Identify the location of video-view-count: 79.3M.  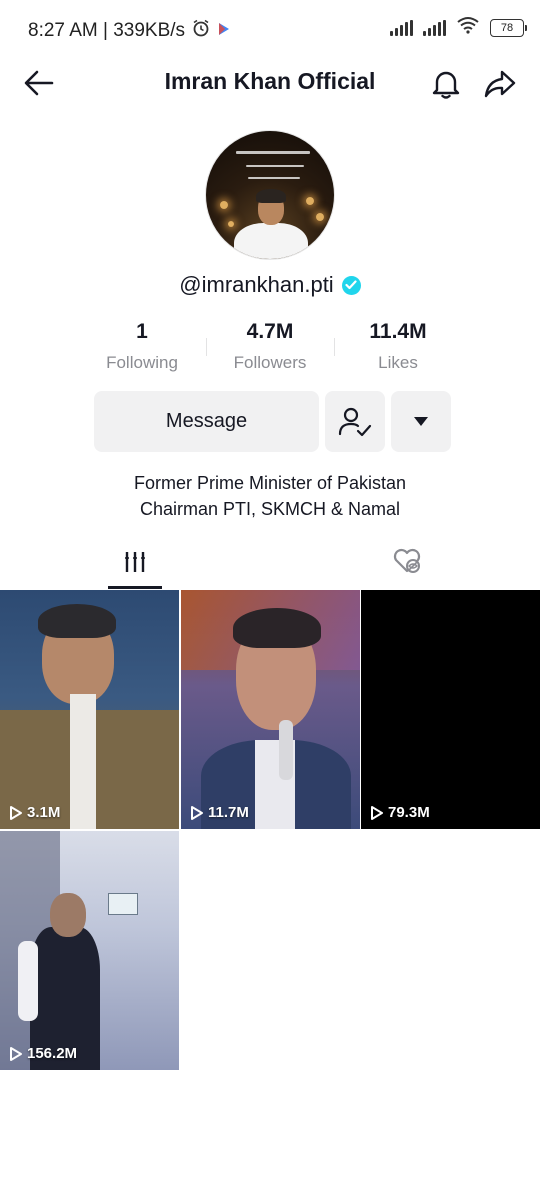
(409, 812).